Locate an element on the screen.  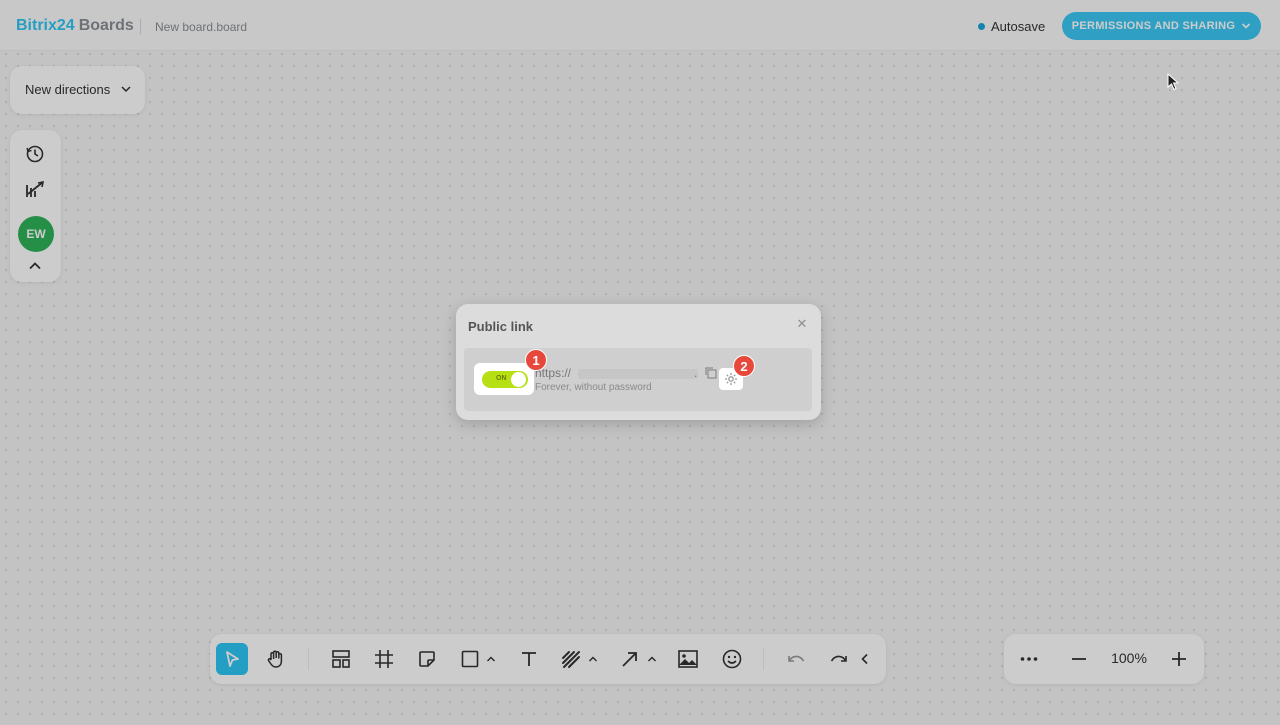
dialog-title: Public link is located at coordinates (501, 326).